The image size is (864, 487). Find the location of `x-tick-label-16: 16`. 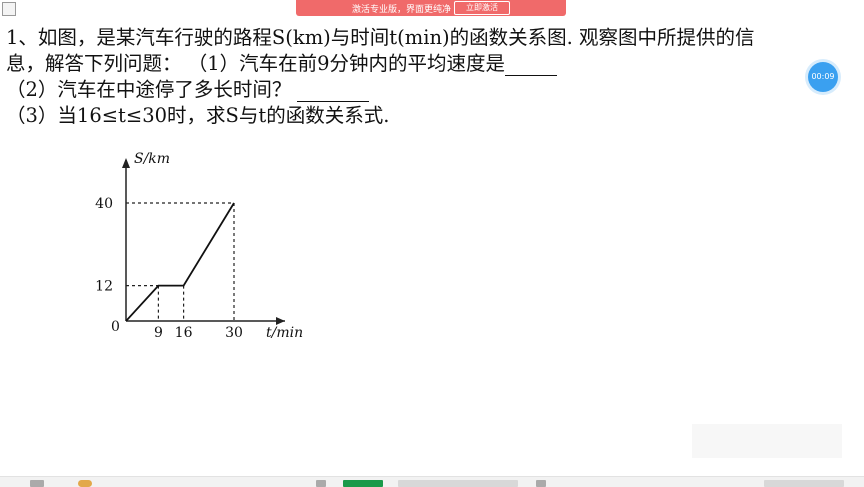

x-tick-label-16: 16 is located at coordinates (184, 333).